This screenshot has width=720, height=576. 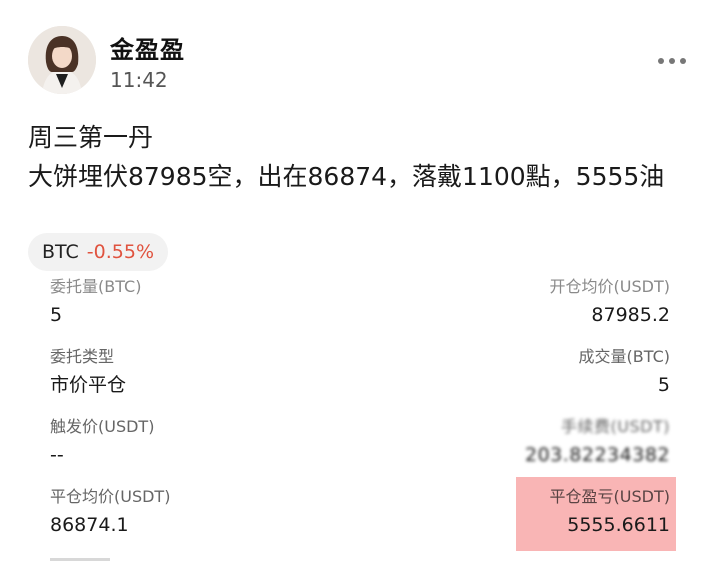 I want to click on open-avg-label: 开仓均价(USDT), so click(x=609, y=286).